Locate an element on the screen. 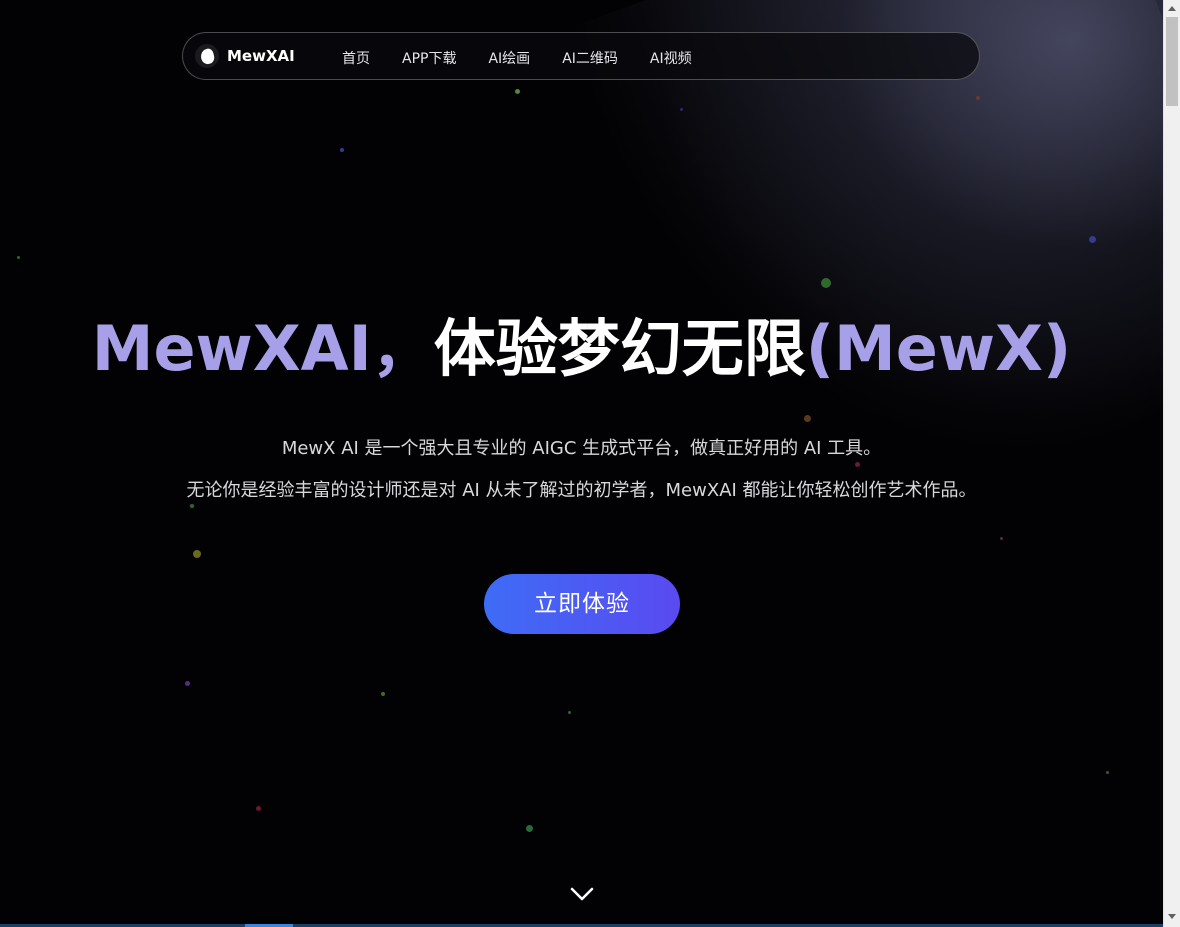  top-navbar: MewXAI 首页 APP下载 AI绘画 AI二维码 AI视频 is located at coordinates (581, 56).